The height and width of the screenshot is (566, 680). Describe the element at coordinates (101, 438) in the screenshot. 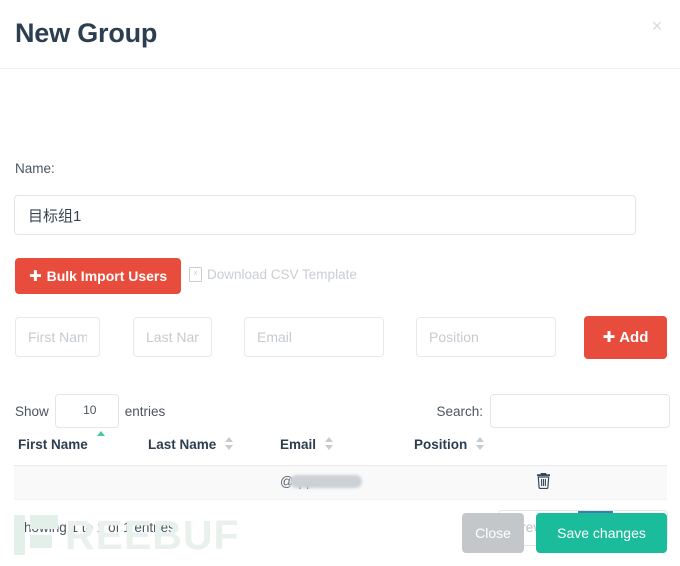

I see `sort-ascending-icon` at that location.